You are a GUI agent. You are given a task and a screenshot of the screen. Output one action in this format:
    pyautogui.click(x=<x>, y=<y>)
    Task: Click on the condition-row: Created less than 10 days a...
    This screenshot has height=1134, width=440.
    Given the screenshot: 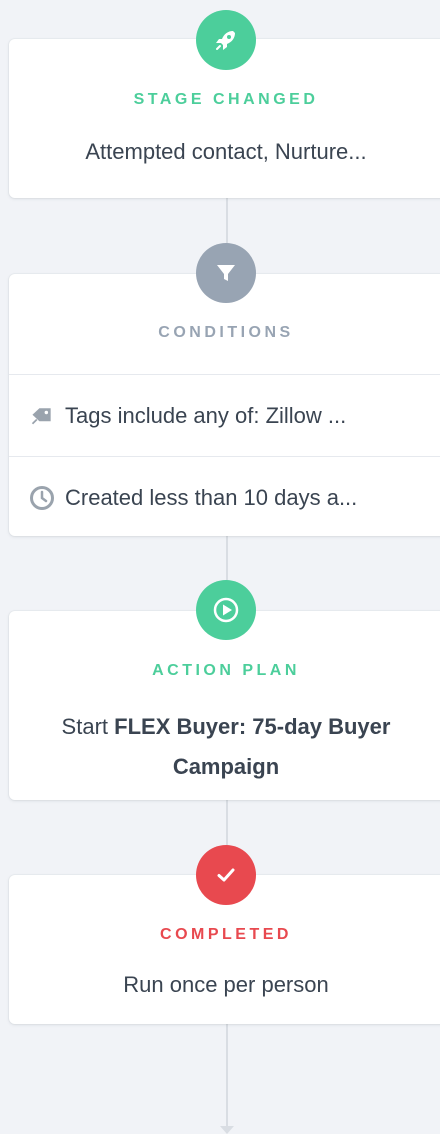 What is the action you would take?
    pyautogui.click(x=224, y=497)
    